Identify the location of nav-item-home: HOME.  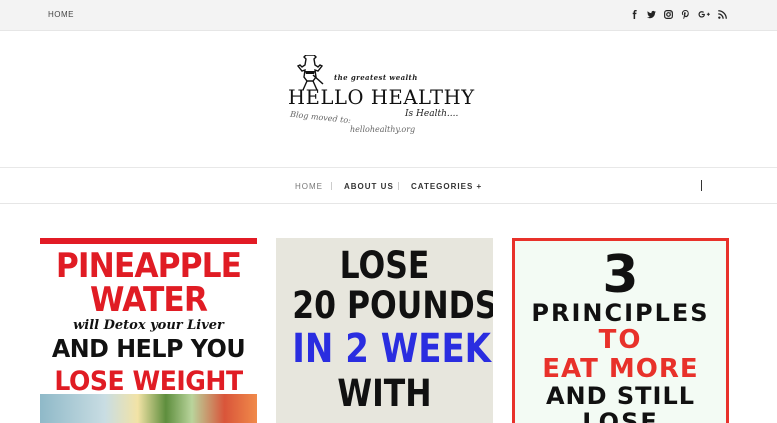
(309, 186).